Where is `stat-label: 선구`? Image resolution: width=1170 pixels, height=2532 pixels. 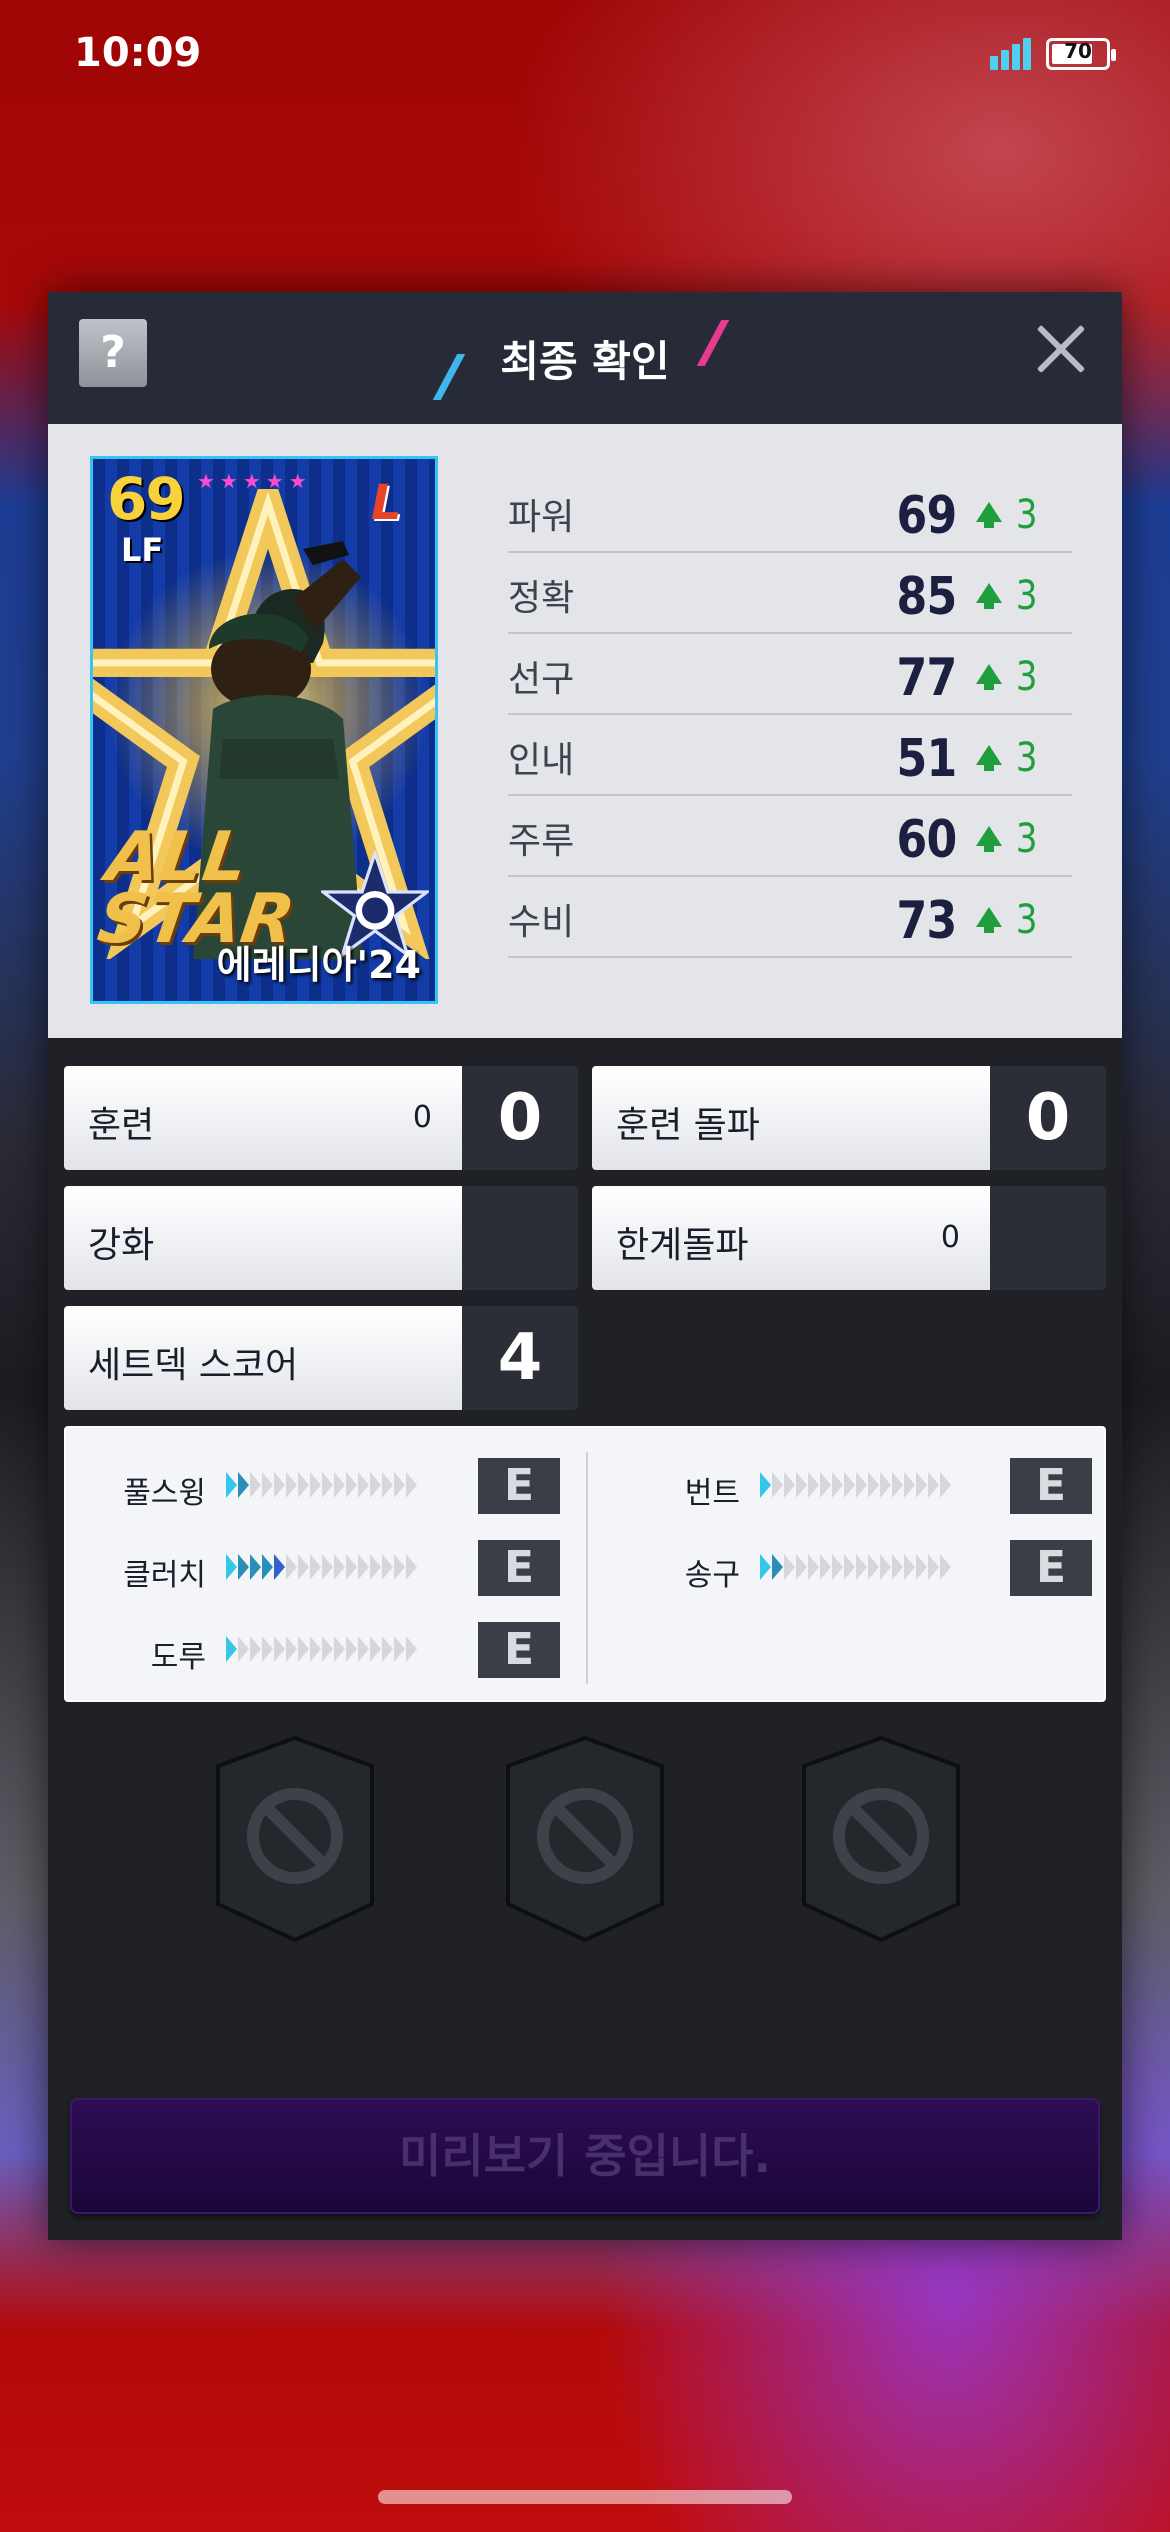
stat-label: 선구 is located at coordinates (541, 679).